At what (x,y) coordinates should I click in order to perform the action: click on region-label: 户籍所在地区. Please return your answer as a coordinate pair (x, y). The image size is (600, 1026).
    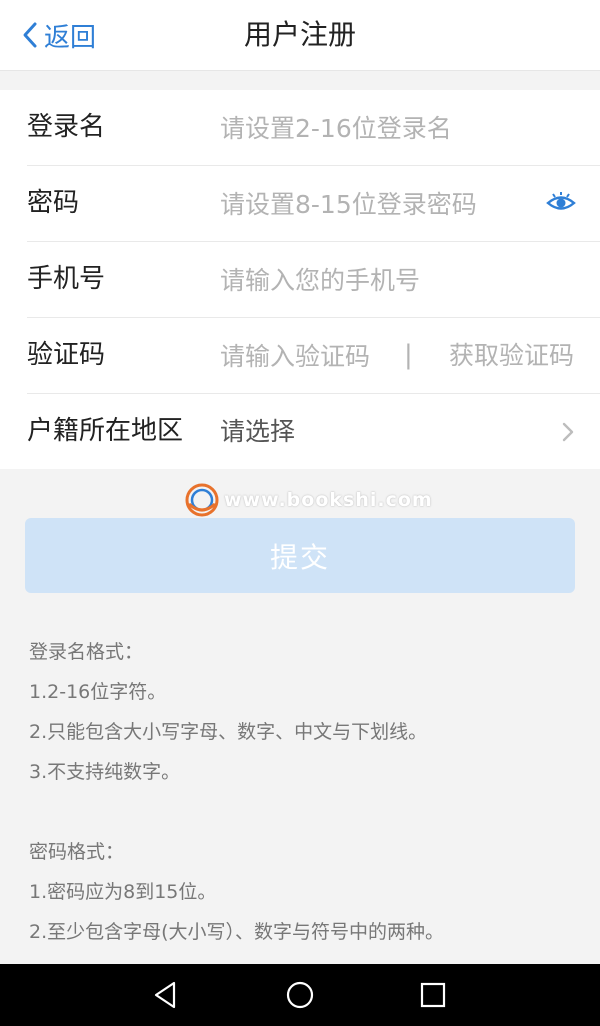
    Looking at the image, I should click on (105, 431).